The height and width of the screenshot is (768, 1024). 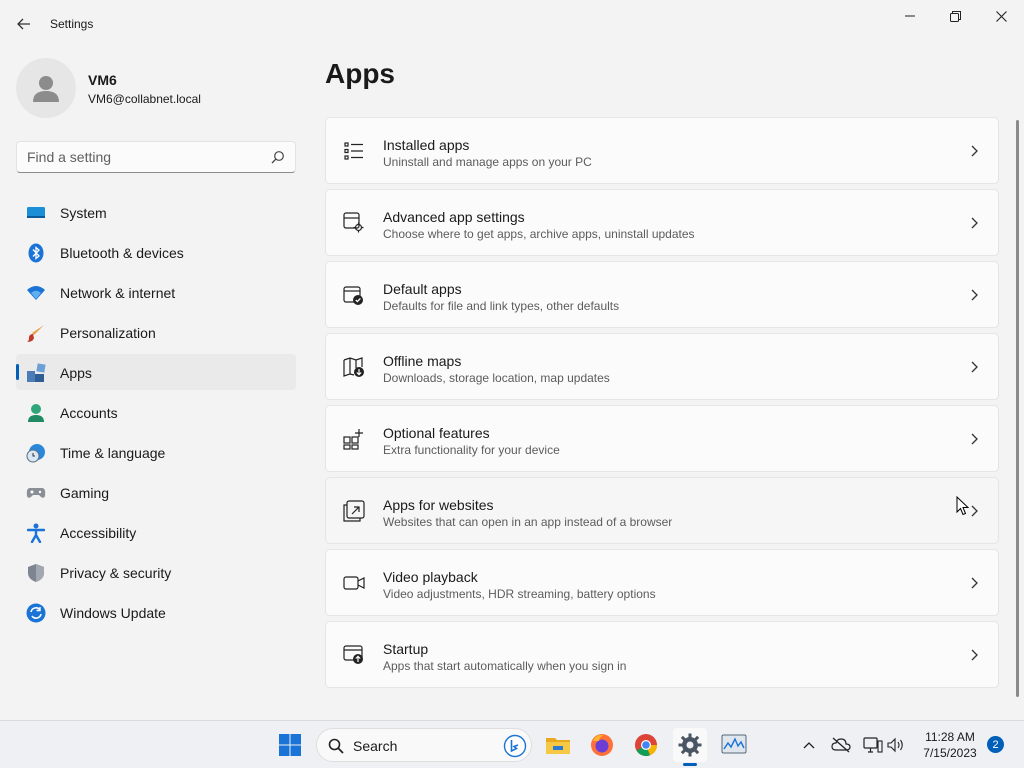 I want to click on add-feature-icon, so click(x=354, y=439).